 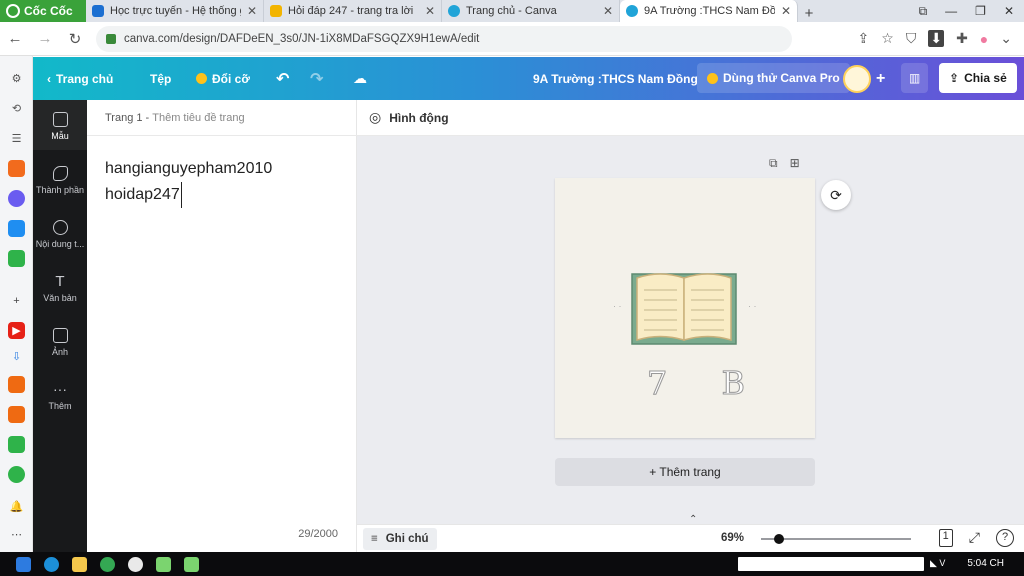 I want to click on restore-icon: ❐, so click(x=980, y=11).